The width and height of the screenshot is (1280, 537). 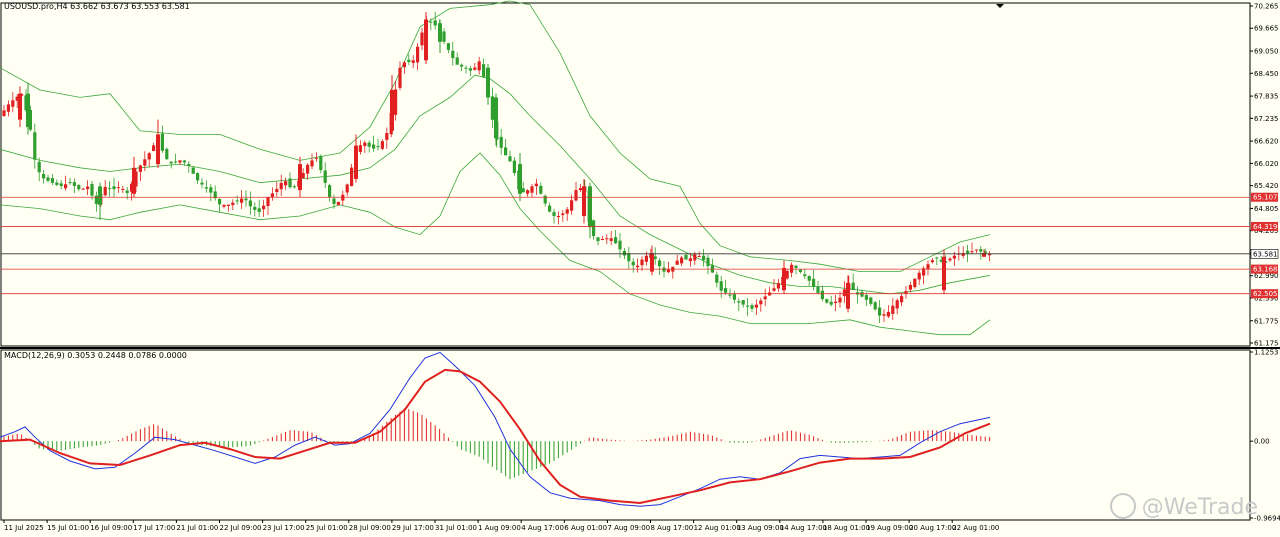 What do you see at coordinates (1266, 164) in the screenshot?
I see `price-tick-label: 66.020` at bounding box center [1266, 164].